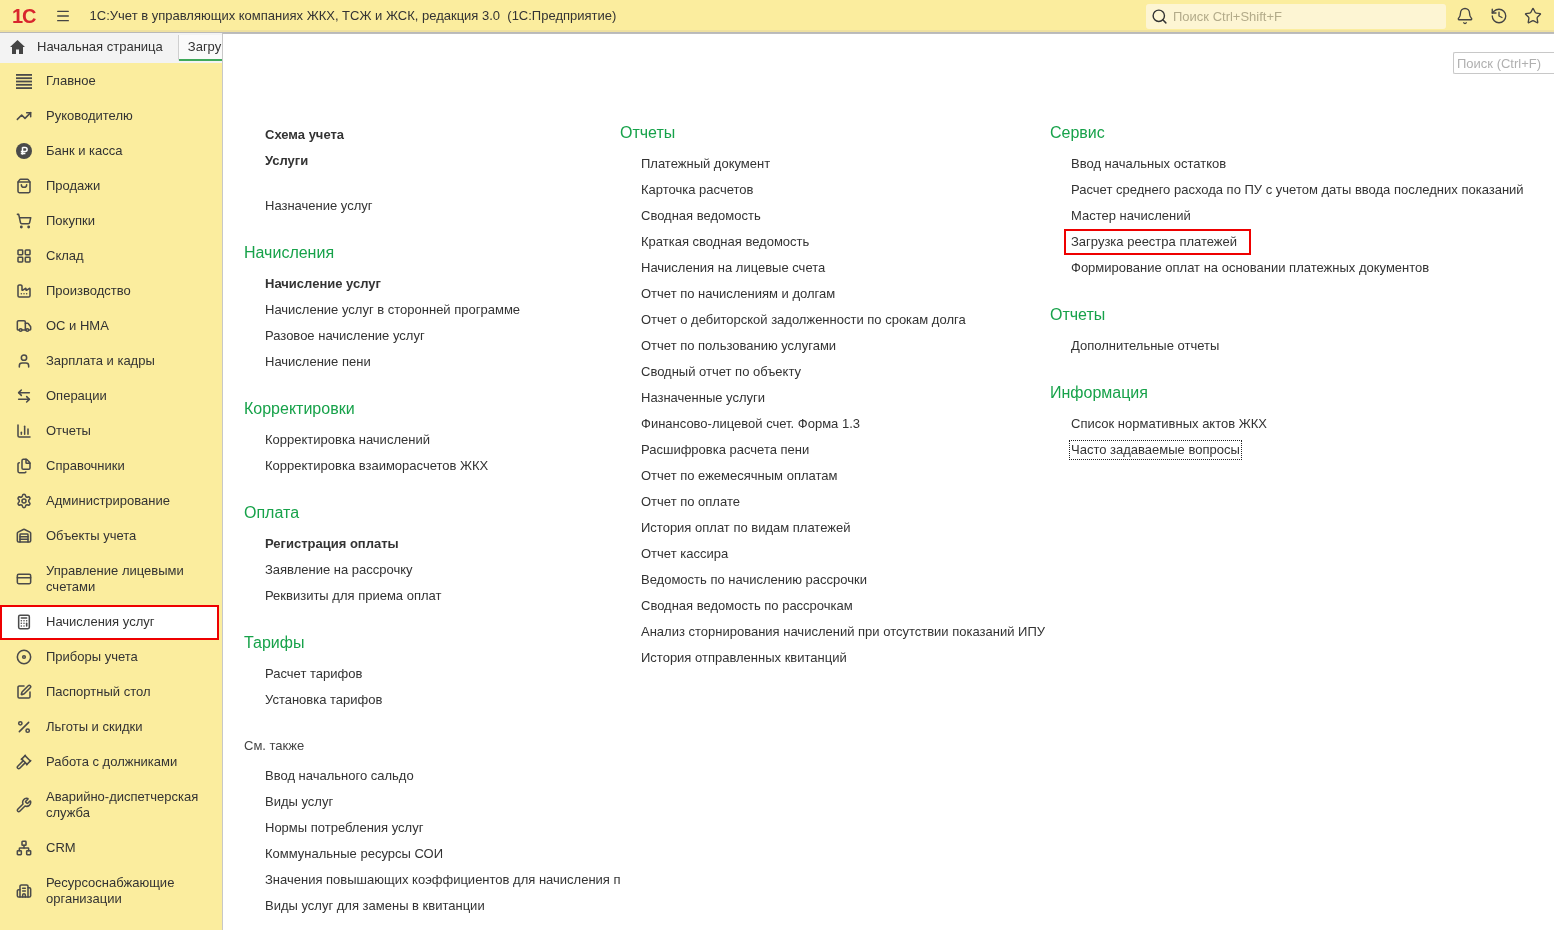 The height and width of the screenshot is (930, 1554). What do you see at coordinates (287, 161) in the screenshot?
I see `menu-link: Услуги` at bounding box center [287, 161].